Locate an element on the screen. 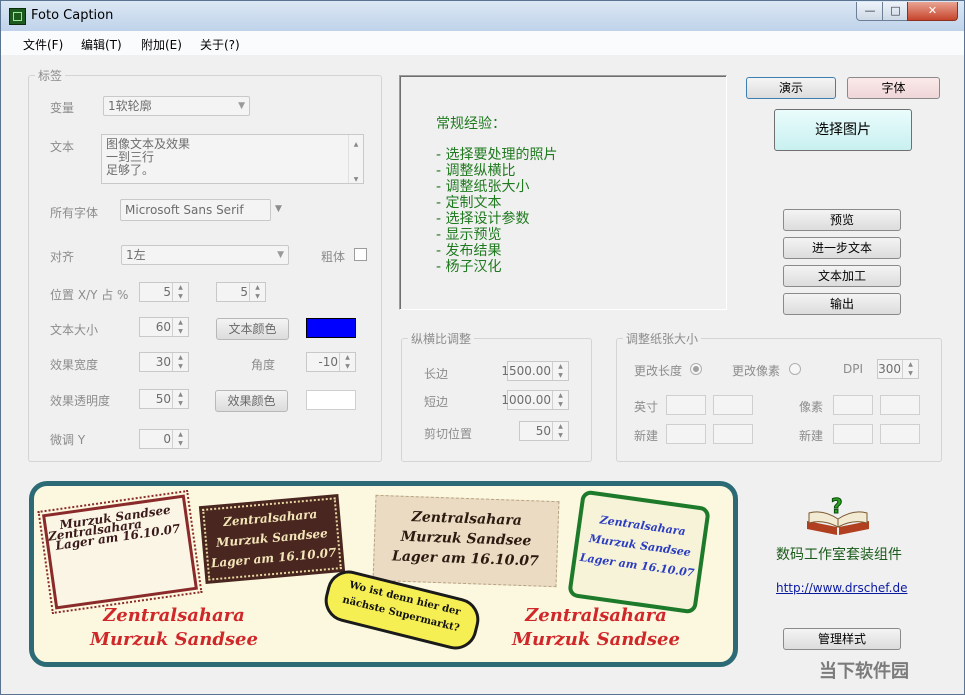 The image size is (965, 695). effect-opacity-spinner: 50 ▲ ▼ is located at coordinates (164, 399).